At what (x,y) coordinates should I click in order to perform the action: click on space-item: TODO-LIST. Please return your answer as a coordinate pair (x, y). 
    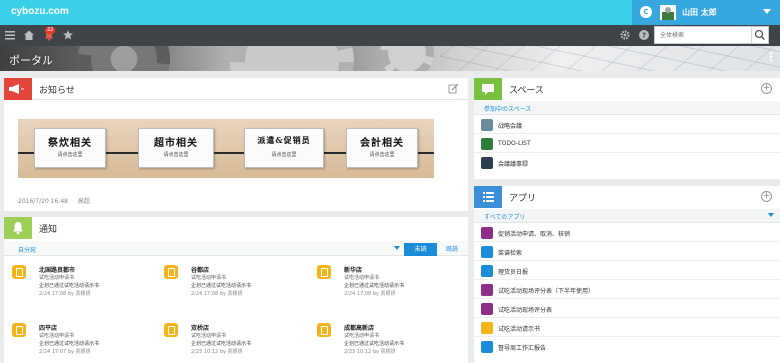
    Looking at the image, I should click on (627, 144).